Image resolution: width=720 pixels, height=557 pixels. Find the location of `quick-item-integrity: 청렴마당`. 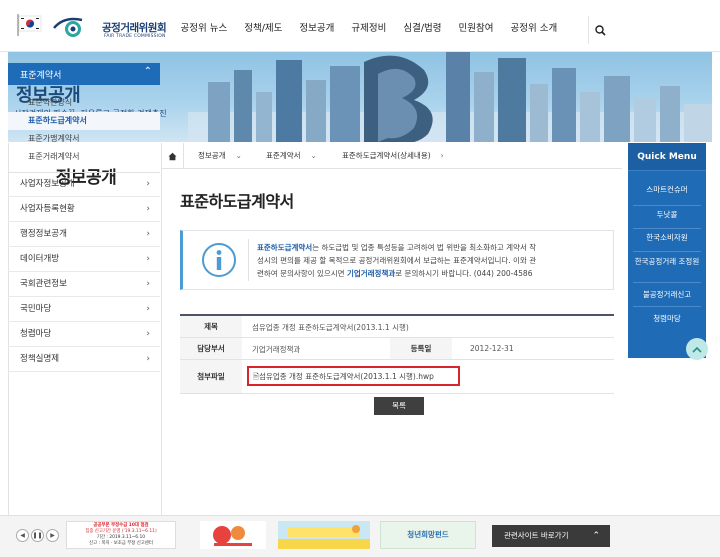

quick-item-integrity: 청렴마당 is located at coordinates (667, 320).